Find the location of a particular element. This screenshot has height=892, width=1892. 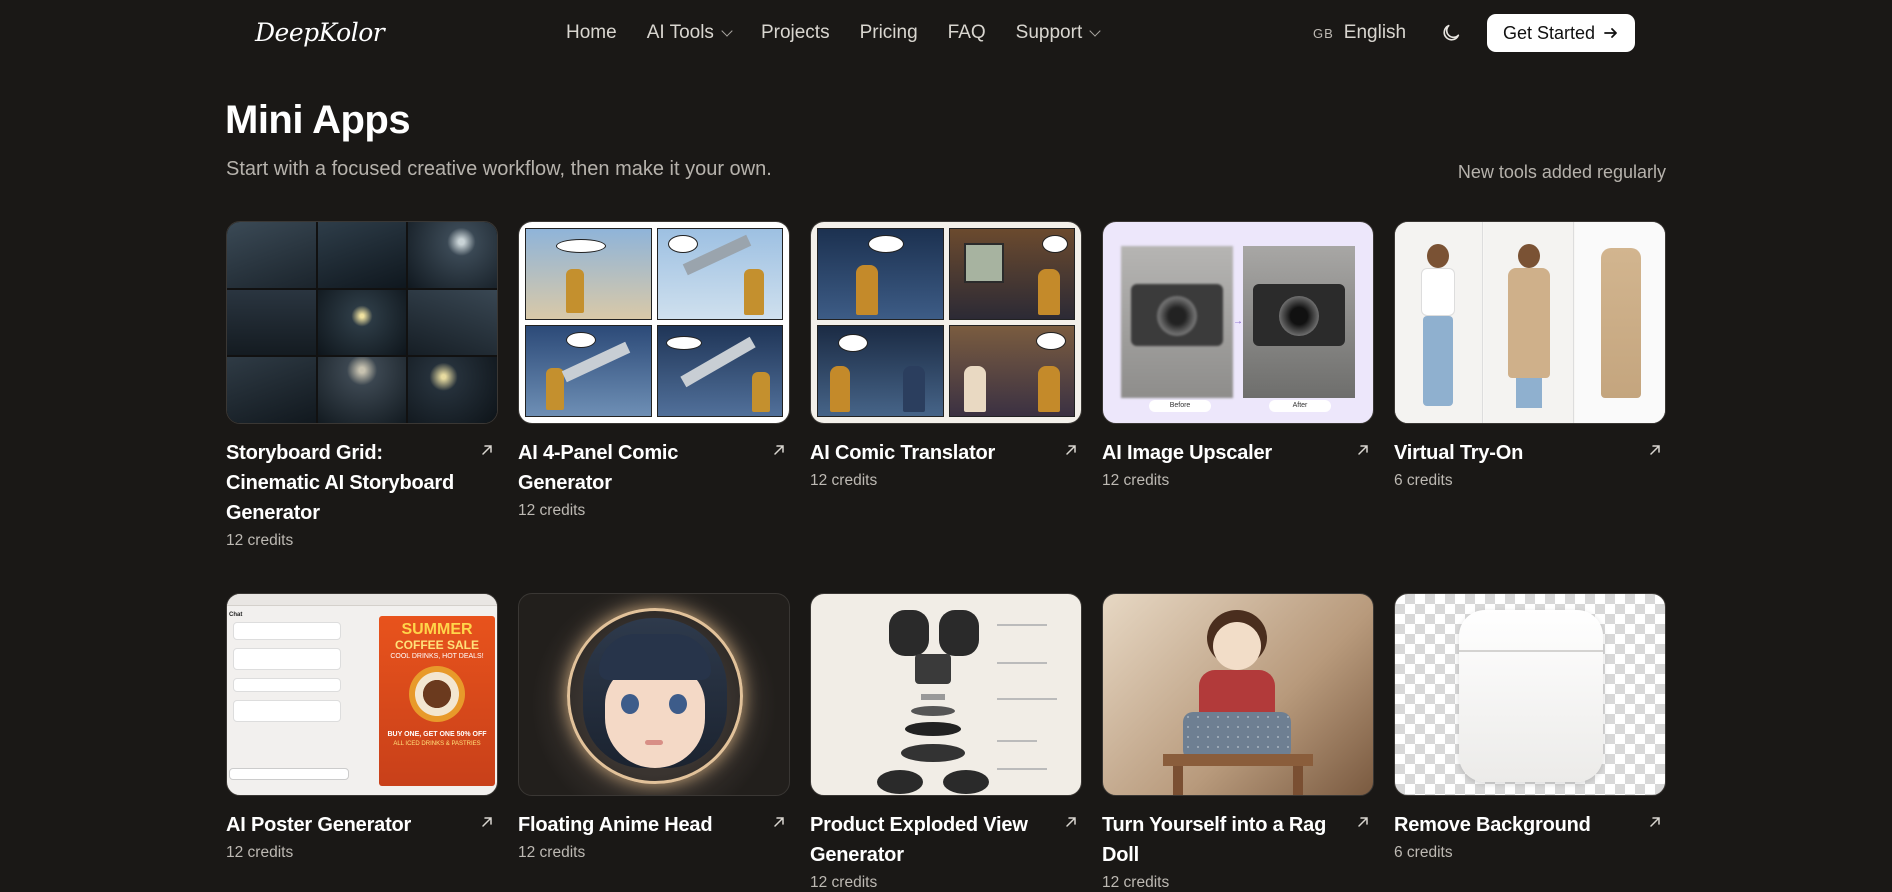

app-card-4-panel-comic: AI 4-Panel Comic Generator 12 credits is located at coordinates (654, 370).